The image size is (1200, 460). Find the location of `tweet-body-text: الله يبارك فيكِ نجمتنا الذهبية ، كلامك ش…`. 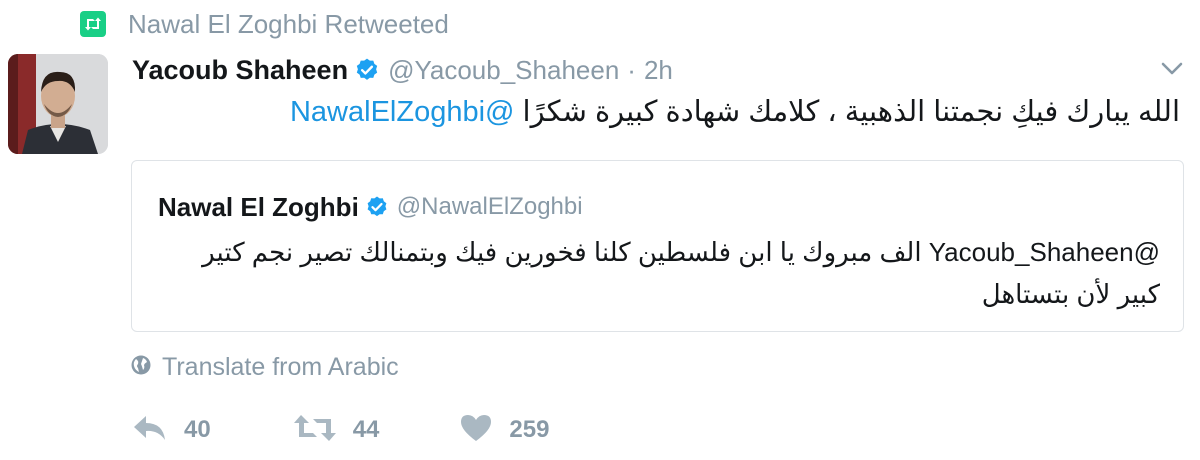

tweet-body-text: الله يبارك فيكِ نجمتنا الذهبية ، كلامك ش… is located at coordinates (847, 112).